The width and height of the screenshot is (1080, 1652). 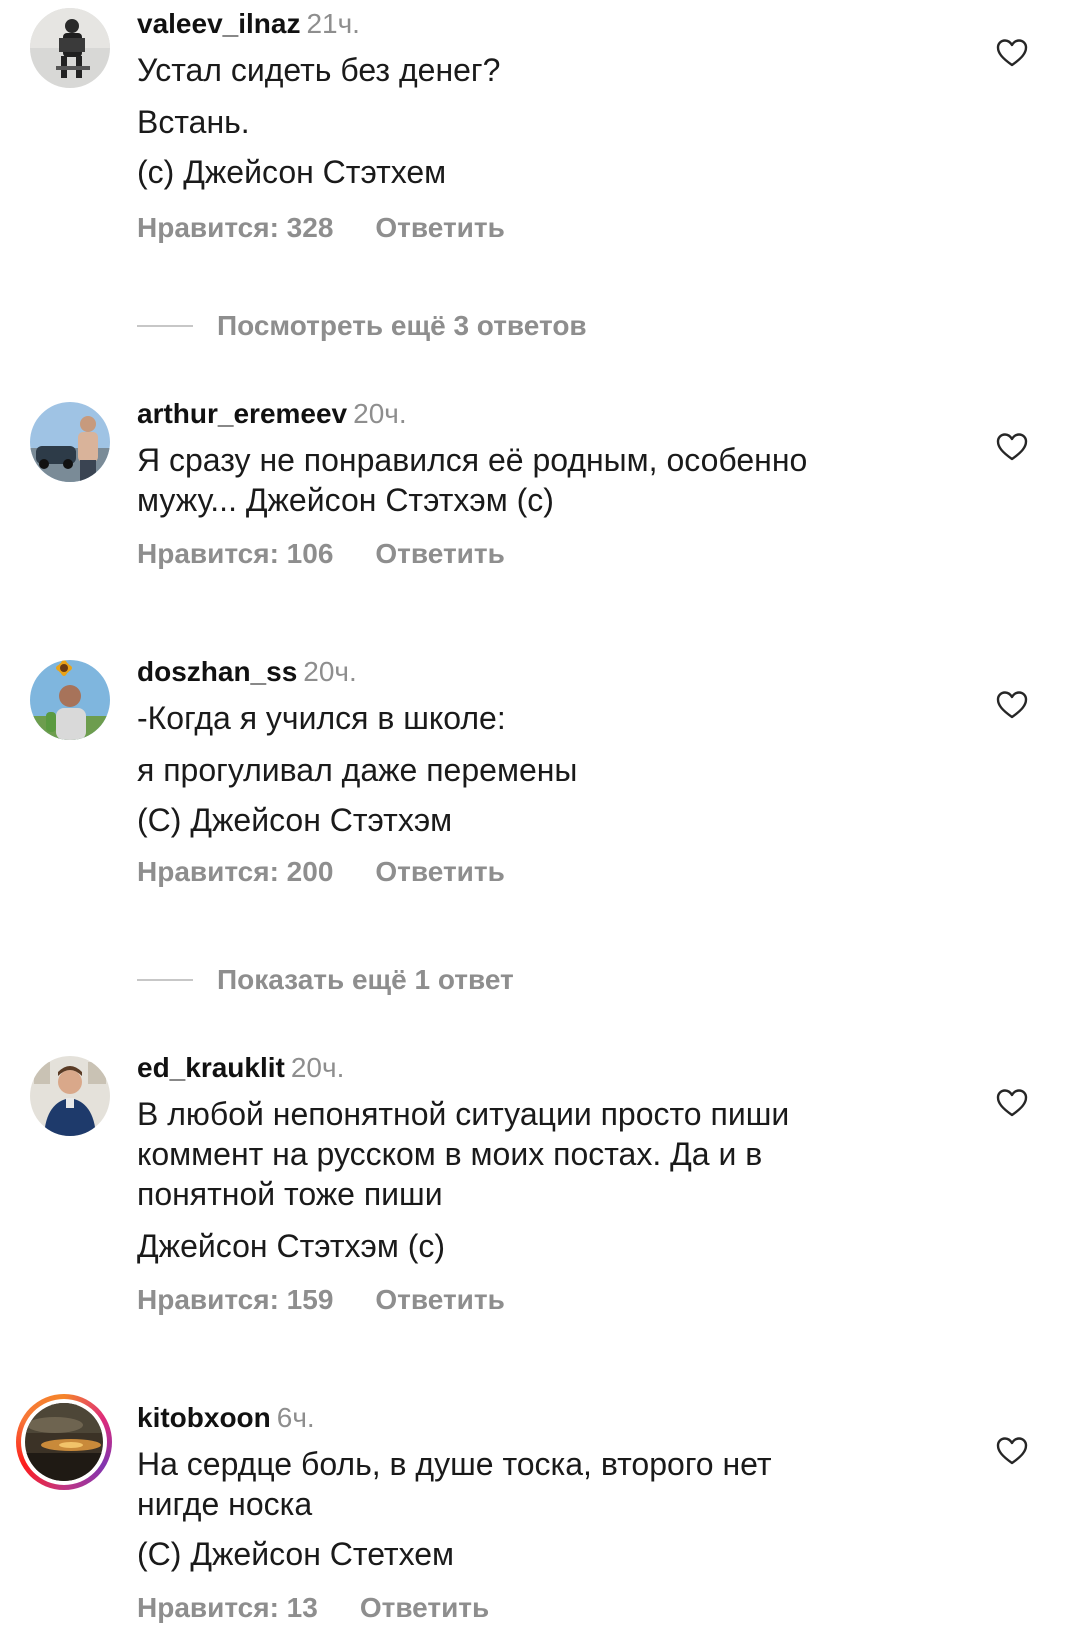 I want to click on view-more-replies-label: Посмотреть ещё 3 ответов, so click(x=402, y=325).